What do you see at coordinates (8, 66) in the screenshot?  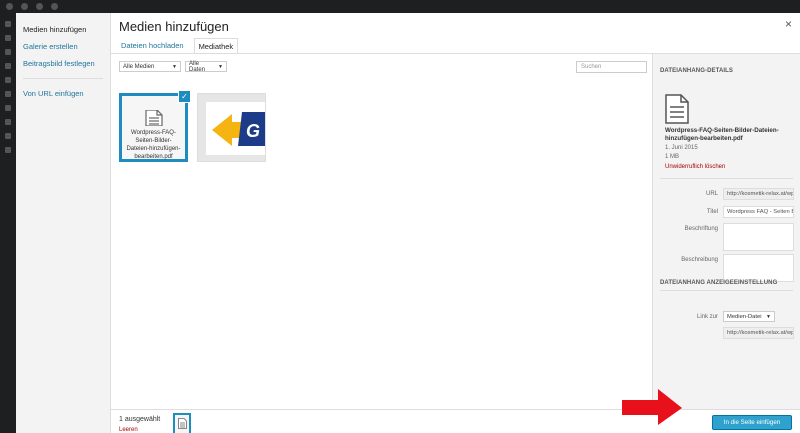 I see `pages-icon` at bounding box center [8, 66].